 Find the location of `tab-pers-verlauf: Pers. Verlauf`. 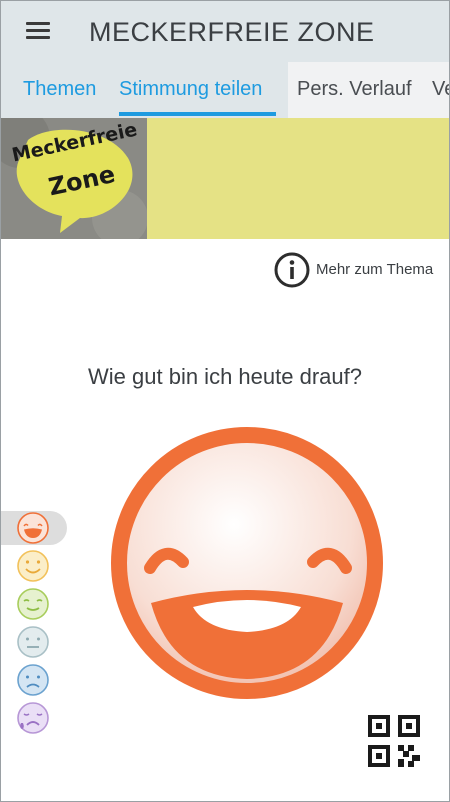

tab-pers-verlauf: Pers. Verlauf is located at coordinates (354, 89).